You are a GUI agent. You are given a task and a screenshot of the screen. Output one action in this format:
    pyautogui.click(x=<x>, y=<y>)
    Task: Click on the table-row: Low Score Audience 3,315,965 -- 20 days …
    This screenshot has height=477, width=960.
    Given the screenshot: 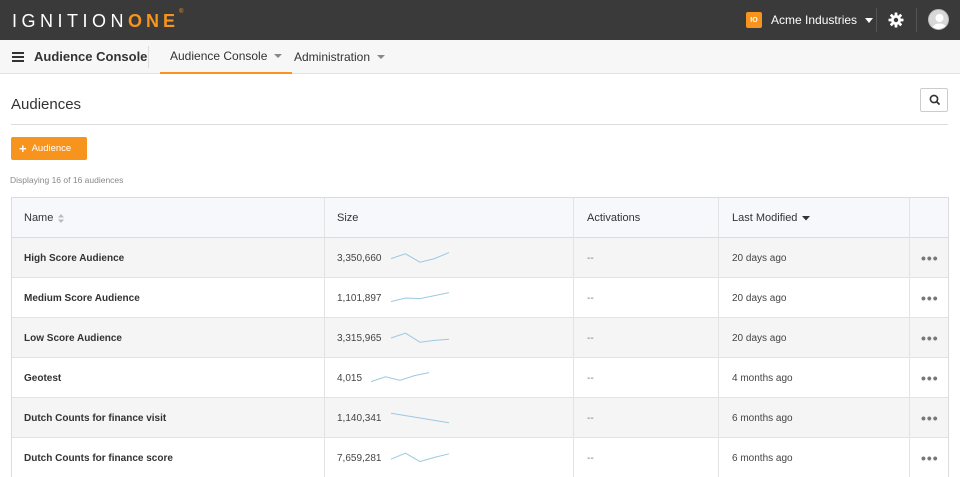 What is the action you would take?
    pyautogui.click(x=480, y=338)
    